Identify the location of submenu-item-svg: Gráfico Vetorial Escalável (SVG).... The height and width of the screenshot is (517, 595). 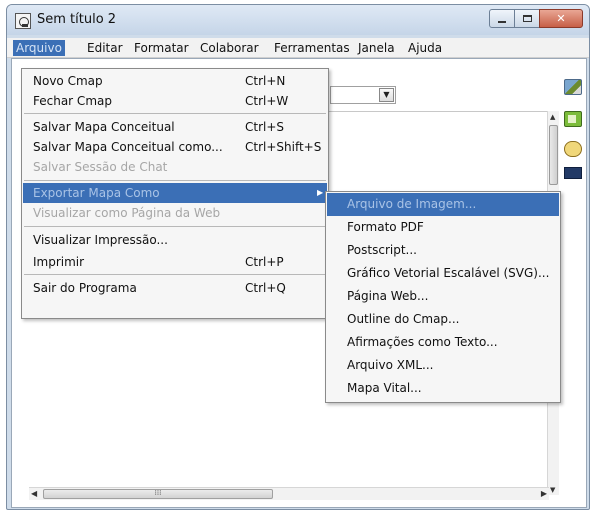
(443, 273).